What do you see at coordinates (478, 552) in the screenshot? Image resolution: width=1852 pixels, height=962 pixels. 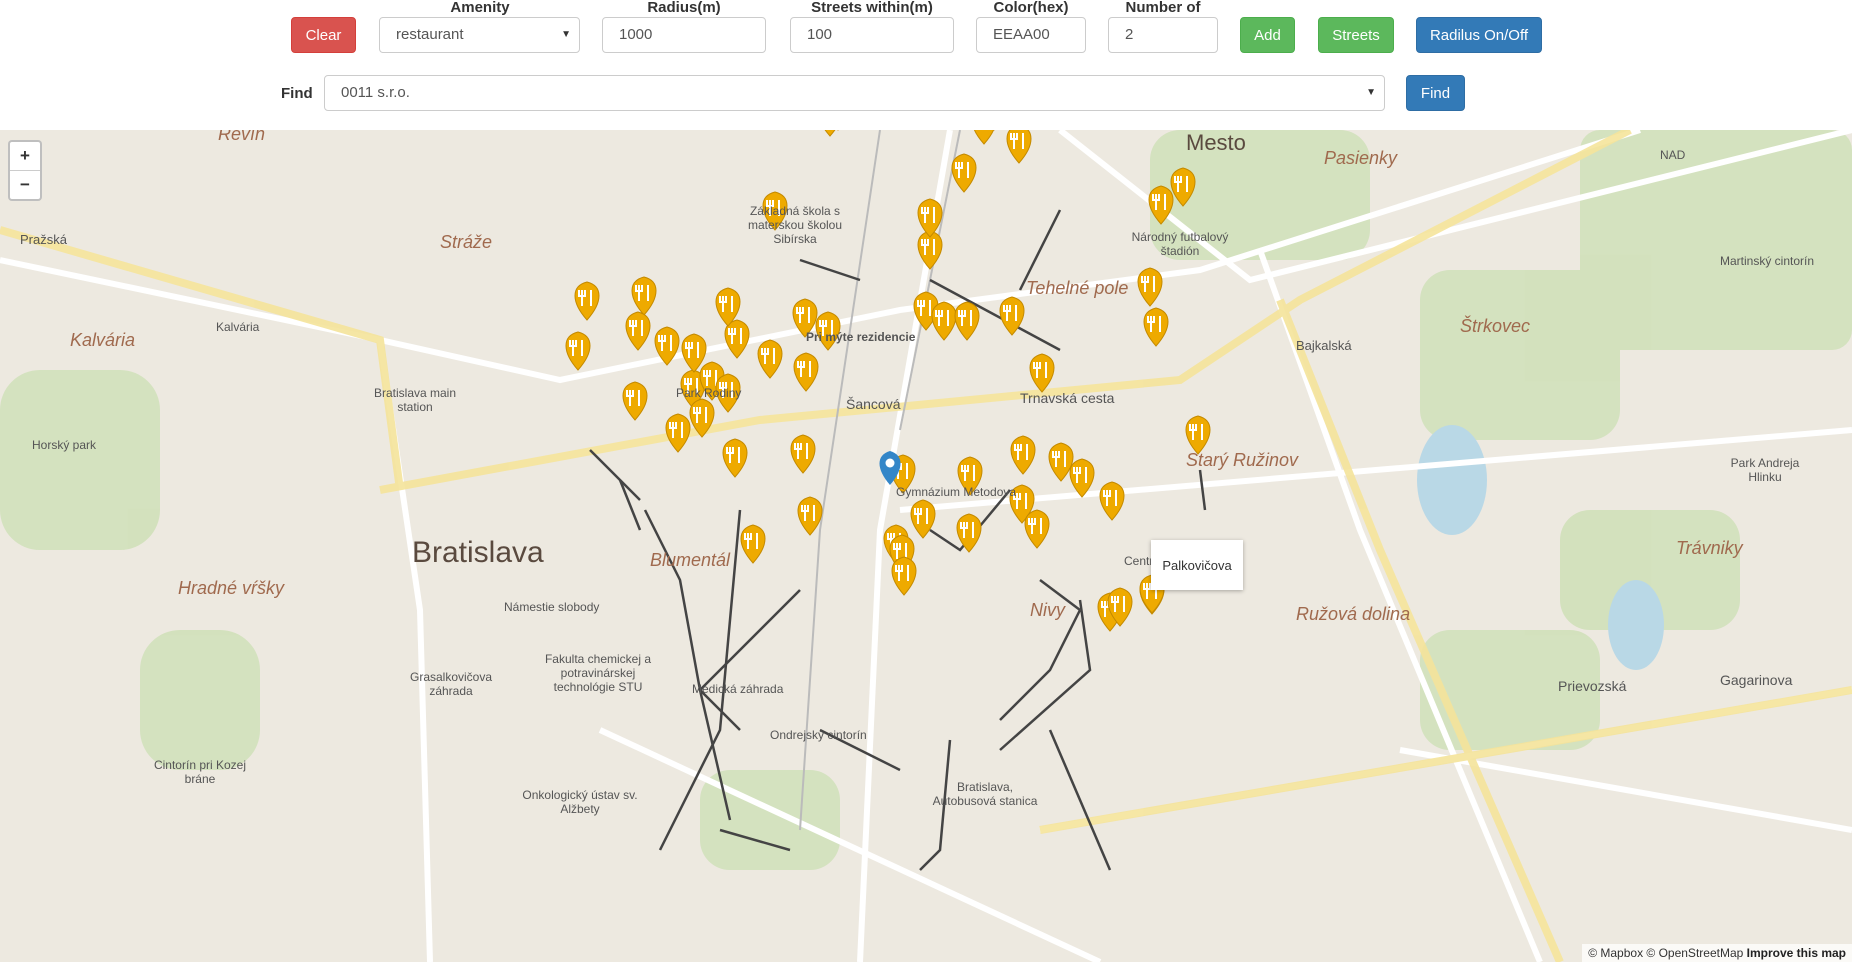 I see `map-label-bratislava: Bratislava` at bounding box center [478, 552].